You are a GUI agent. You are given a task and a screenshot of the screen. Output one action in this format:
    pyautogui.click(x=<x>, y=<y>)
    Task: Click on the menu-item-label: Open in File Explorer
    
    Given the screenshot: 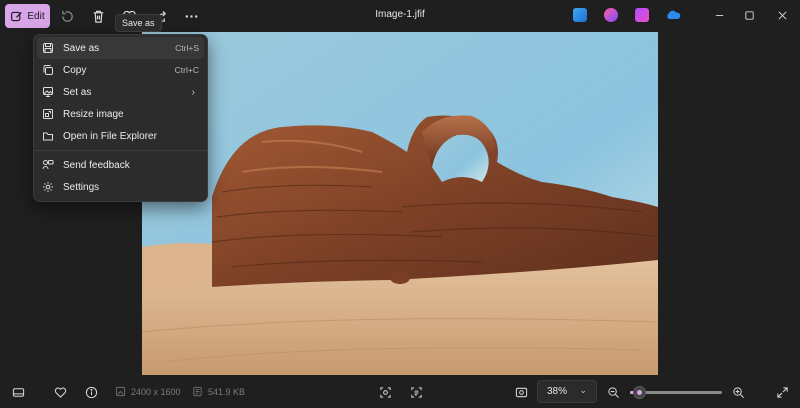 What is the action you would take?
    pyautogui.click(x=110, y=136)
    